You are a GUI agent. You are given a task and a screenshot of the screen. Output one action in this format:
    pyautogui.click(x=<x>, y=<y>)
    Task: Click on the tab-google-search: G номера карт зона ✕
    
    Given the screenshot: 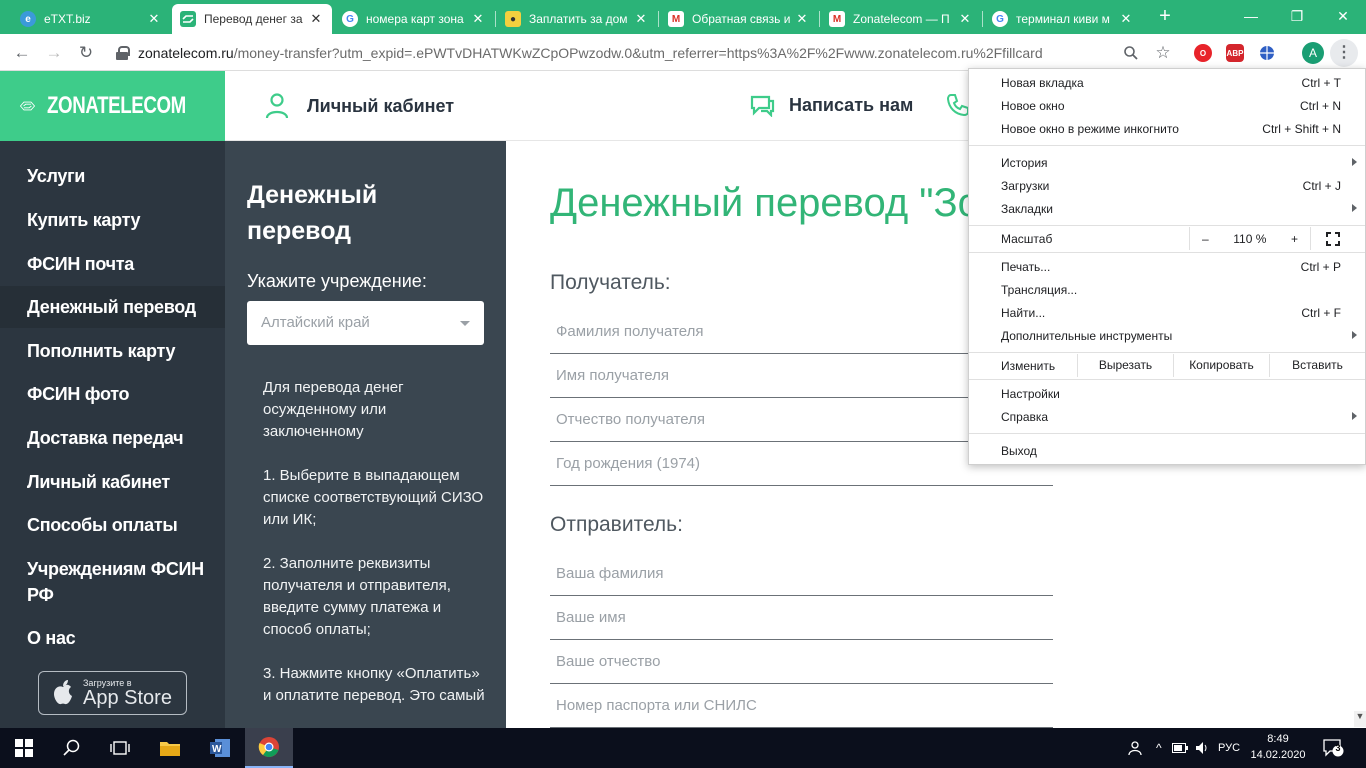 What is the action you would take?
    pyautogui.click(x=414, y=19)
    